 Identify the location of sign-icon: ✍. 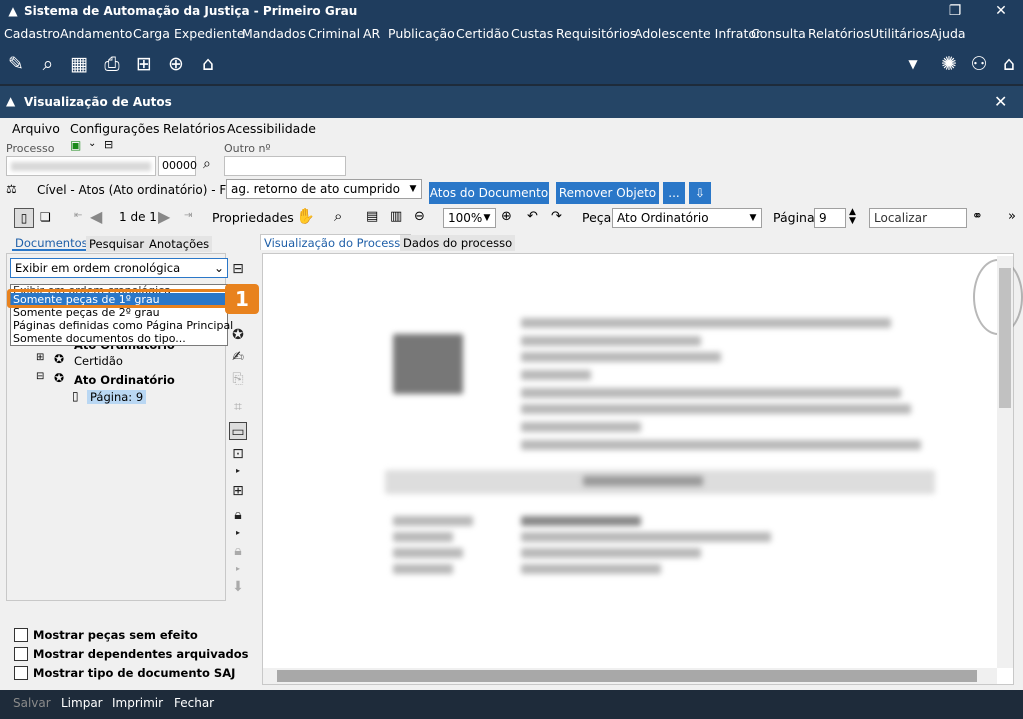
(238, 357).